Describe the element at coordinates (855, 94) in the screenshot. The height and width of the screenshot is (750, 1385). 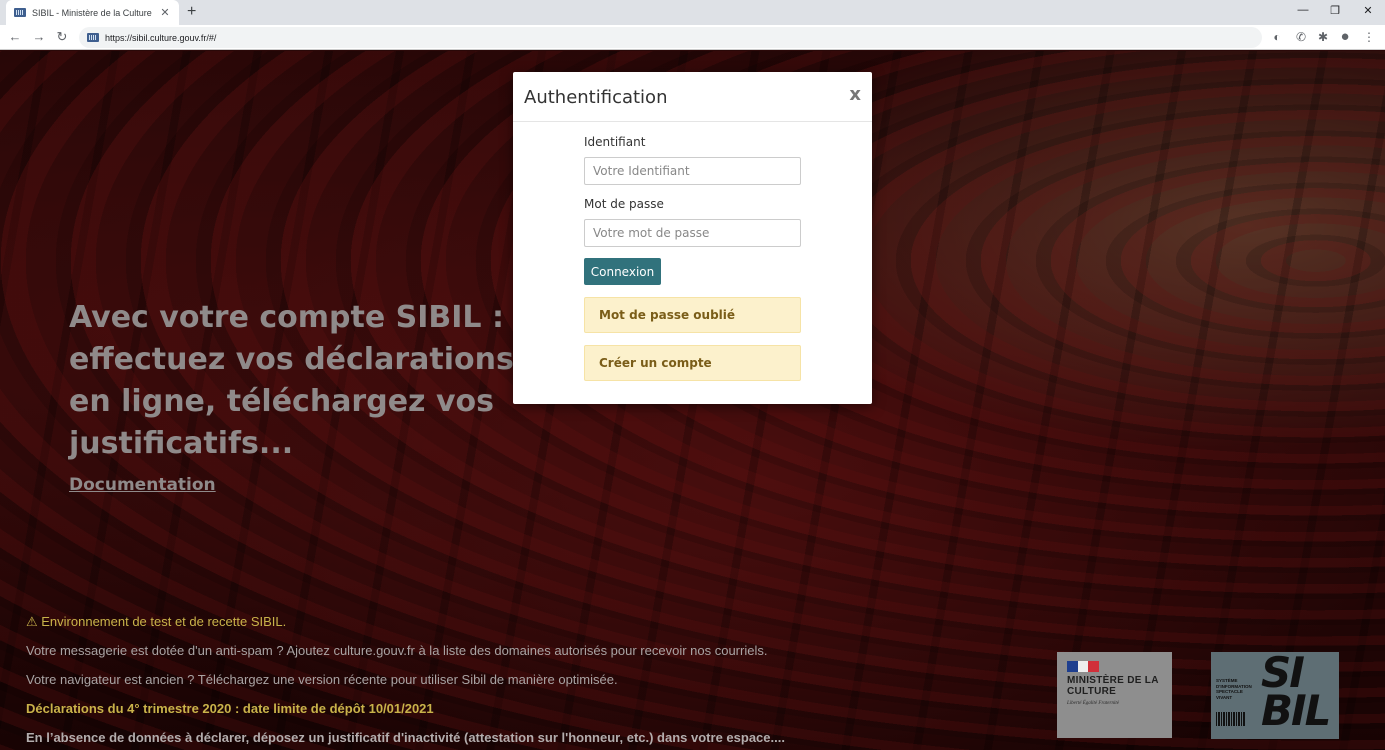
I see `close-icon: x` at that location.